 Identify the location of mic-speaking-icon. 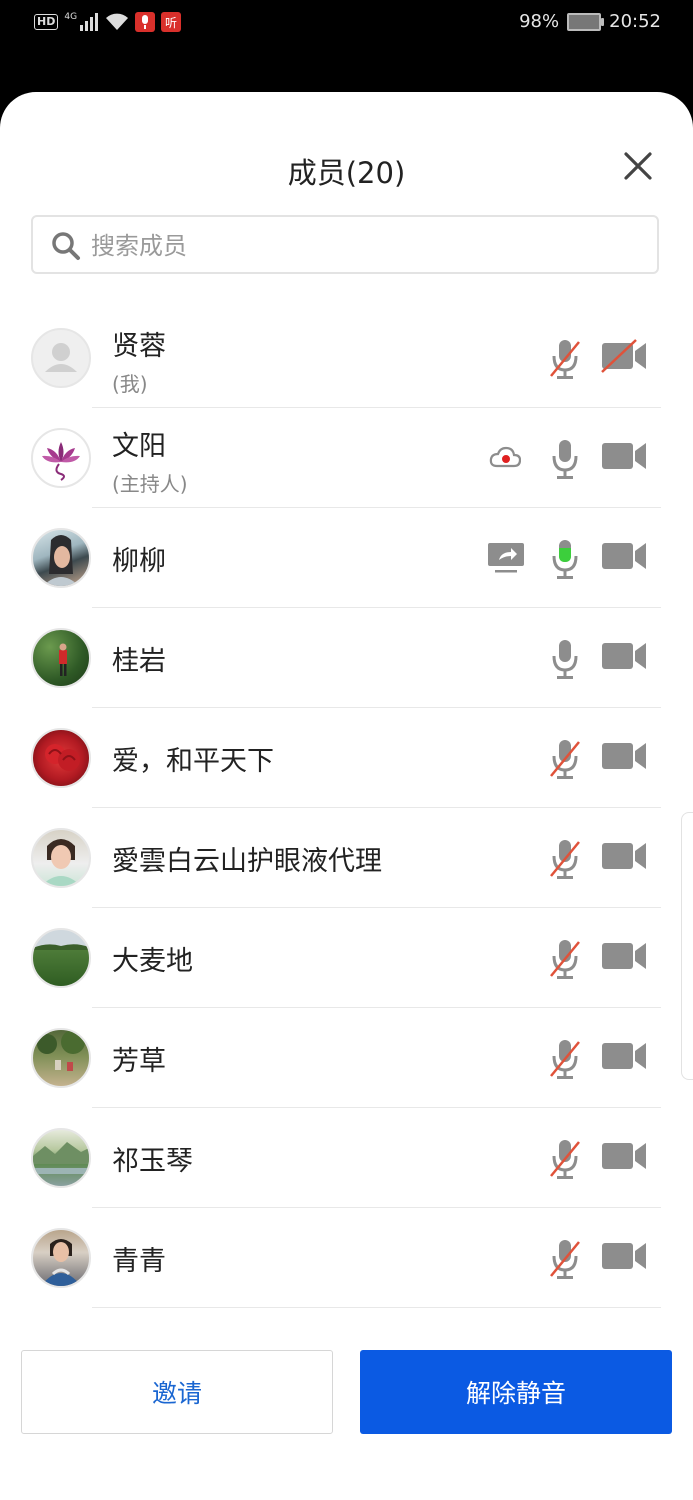
(565, 559).